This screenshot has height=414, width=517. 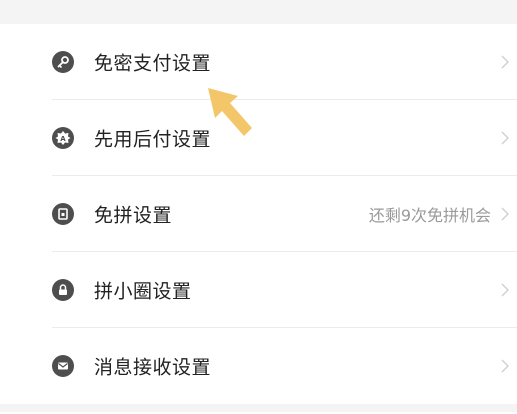 What do you see at coordinates (153, 367) in the screenshot?
I see `setting-label: 消息接收设置` at bounding box center [153, 367].